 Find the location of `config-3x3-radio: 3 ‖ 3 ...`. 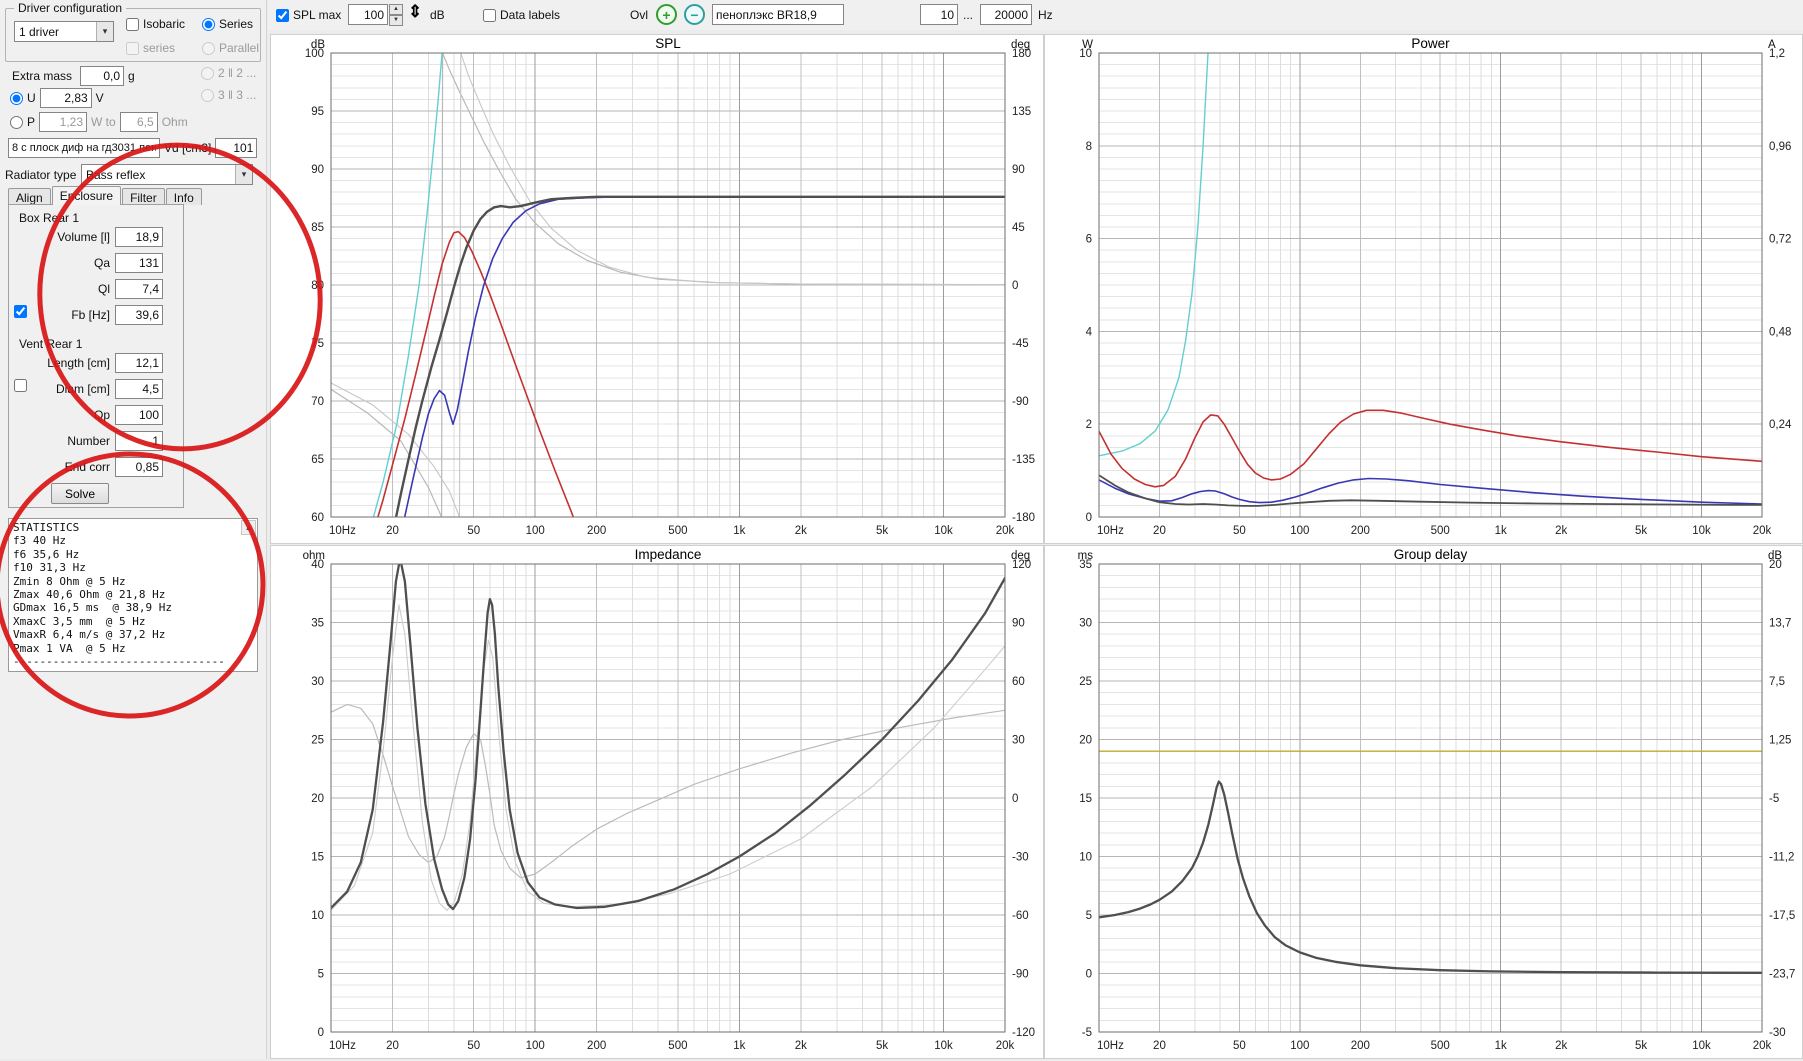

config-3x3-radio: 3 ‖ 3 ... is located at coordinates (228, 95).